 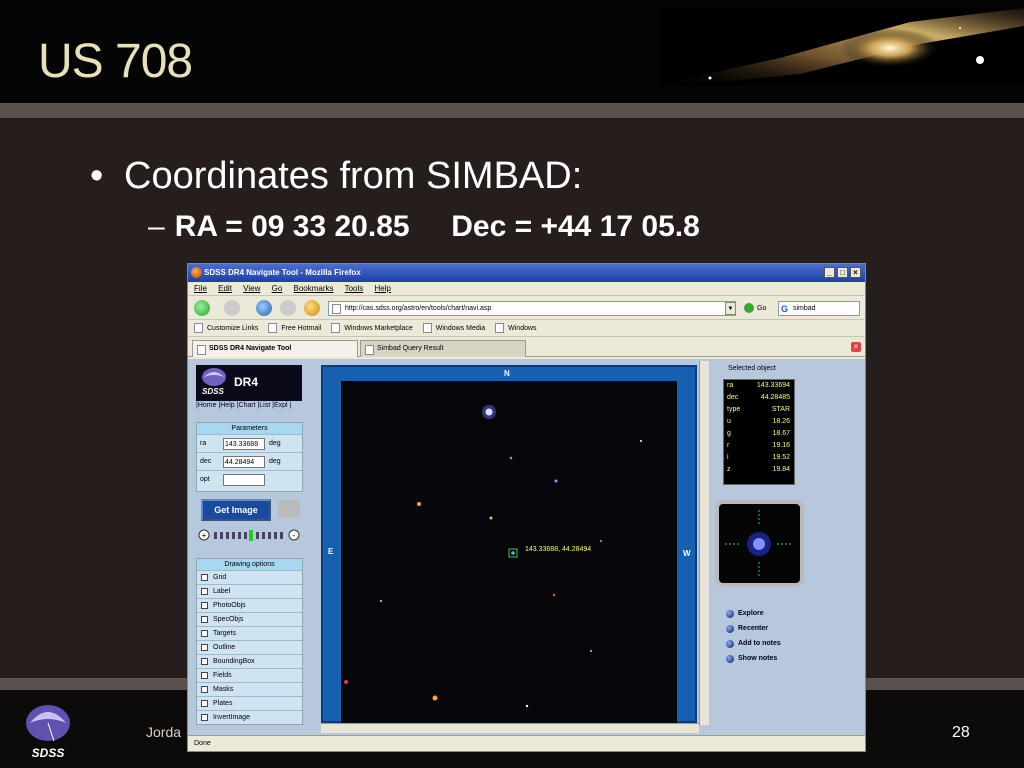 I want to click on selected-row: i 19.52, so click(x=759, y=458).